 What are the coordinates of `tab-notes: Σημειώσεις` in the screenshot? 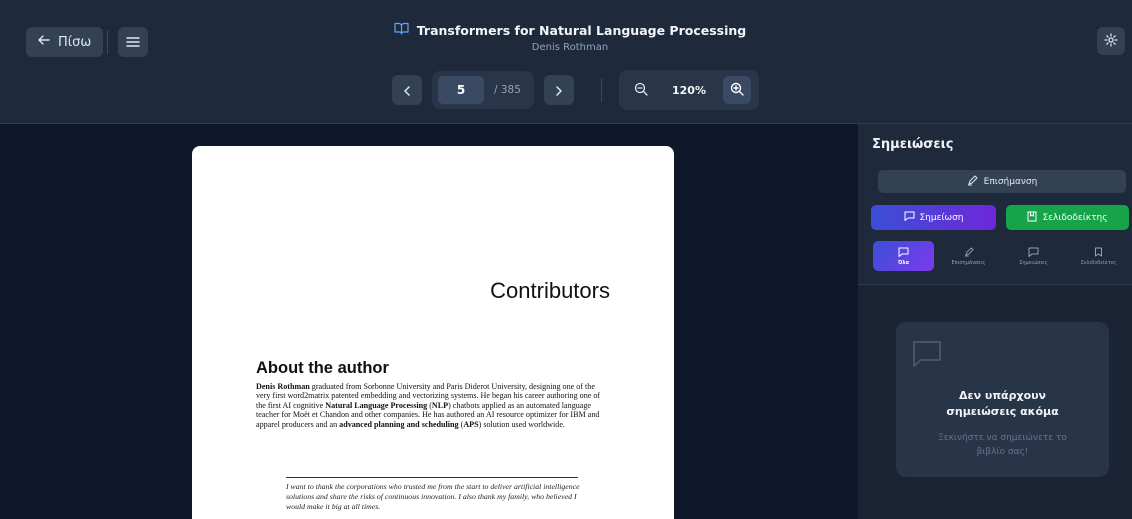 It's located at (1033, 256).